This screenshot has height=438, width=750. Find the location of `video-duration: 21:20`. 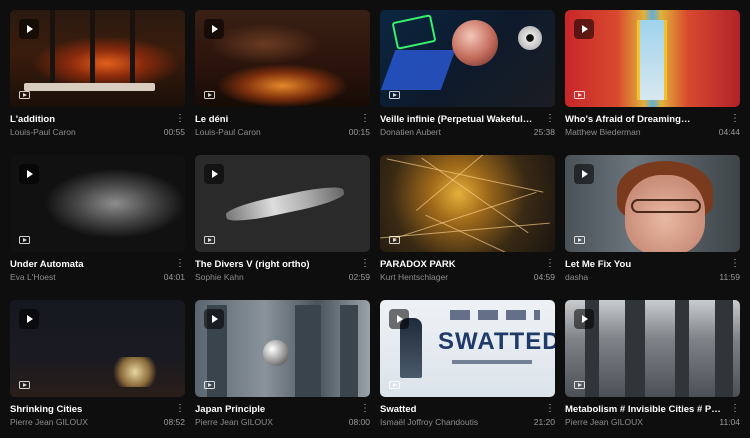

video-duration: 21:20 is located at coordinates (544, 422).